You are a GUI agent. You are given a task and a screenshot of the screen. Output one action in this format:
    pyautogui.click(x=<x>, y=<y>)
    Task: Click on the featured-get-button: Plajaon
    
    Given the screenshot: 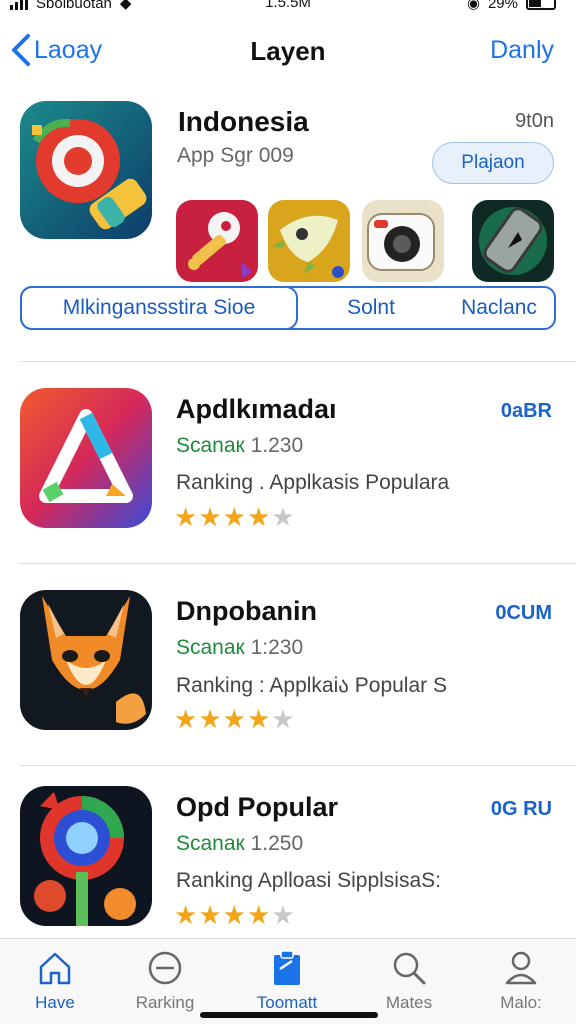 What is the action you would take?
    pyautogui.click(x=493, y=163)
    